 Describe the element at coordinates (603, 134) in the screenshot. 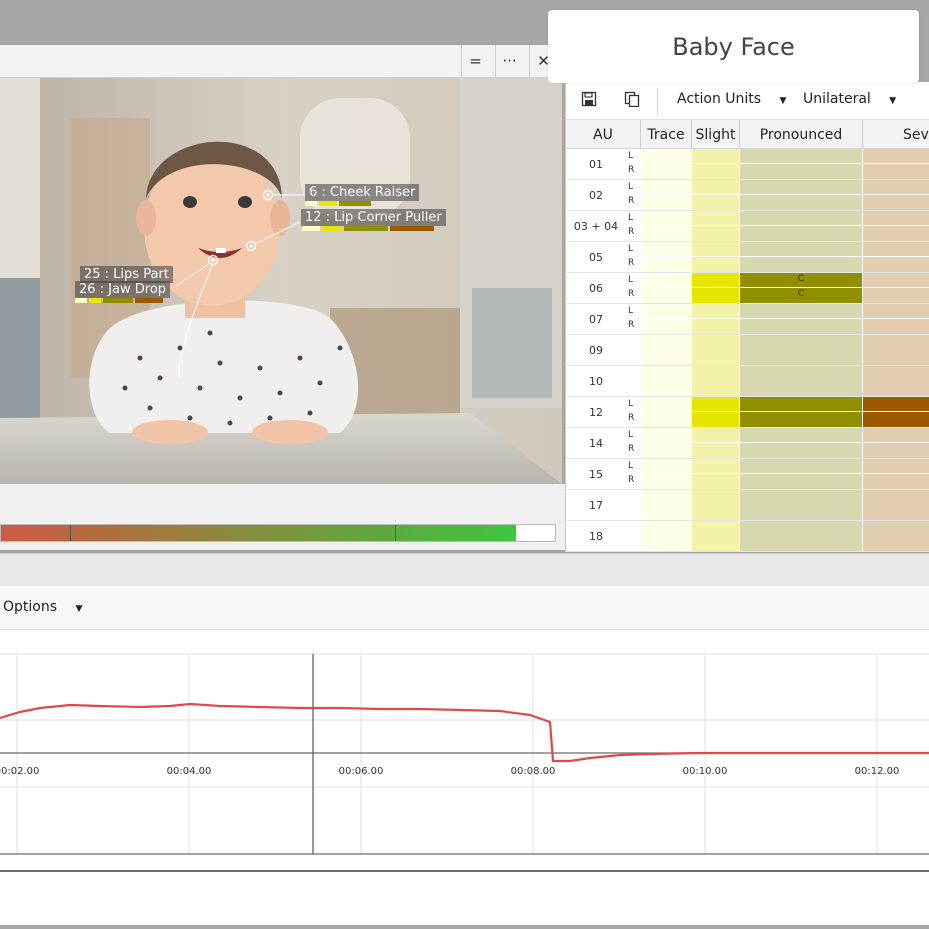

I see `column-header-au: AU` at that location.